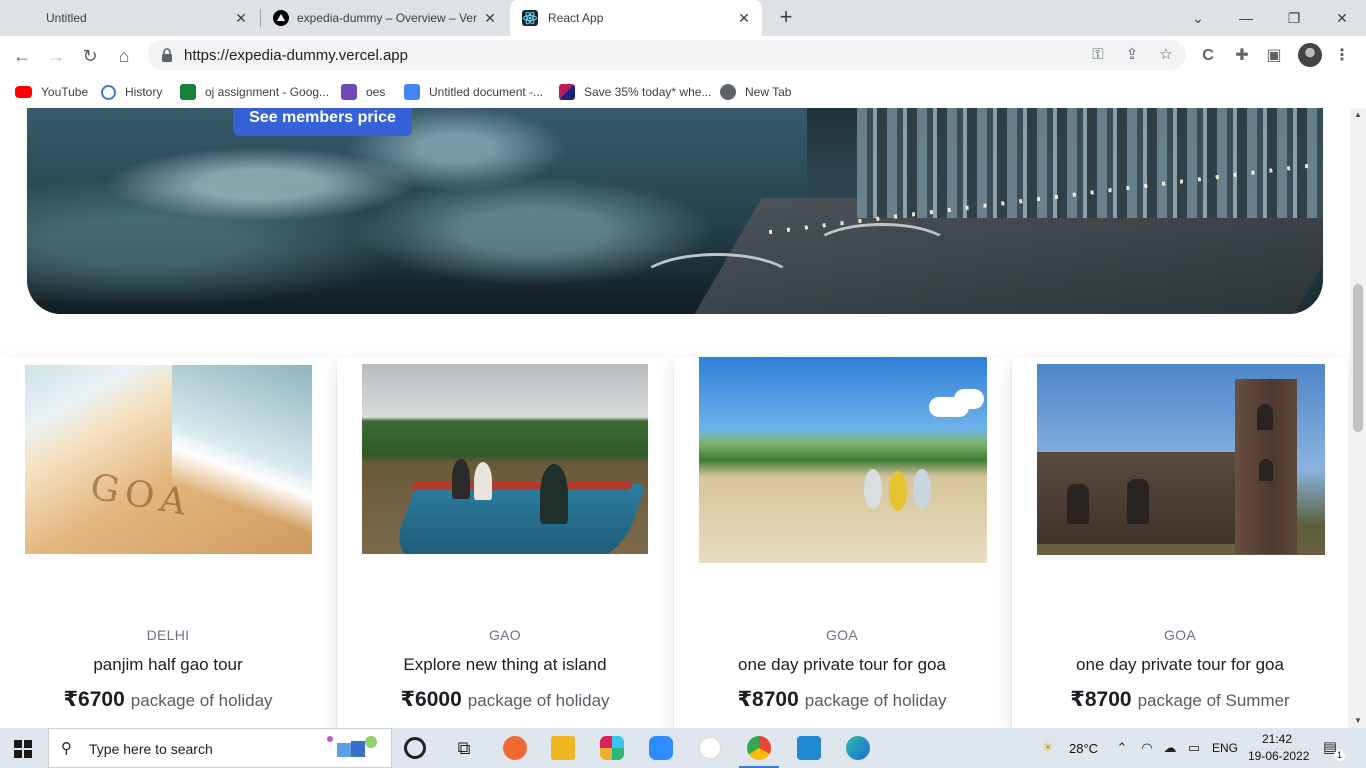  What do you see at coordinates (1213, 700) in the screenshot?
I see `card-description: package of Summer` at bounding box center [1213, 700].